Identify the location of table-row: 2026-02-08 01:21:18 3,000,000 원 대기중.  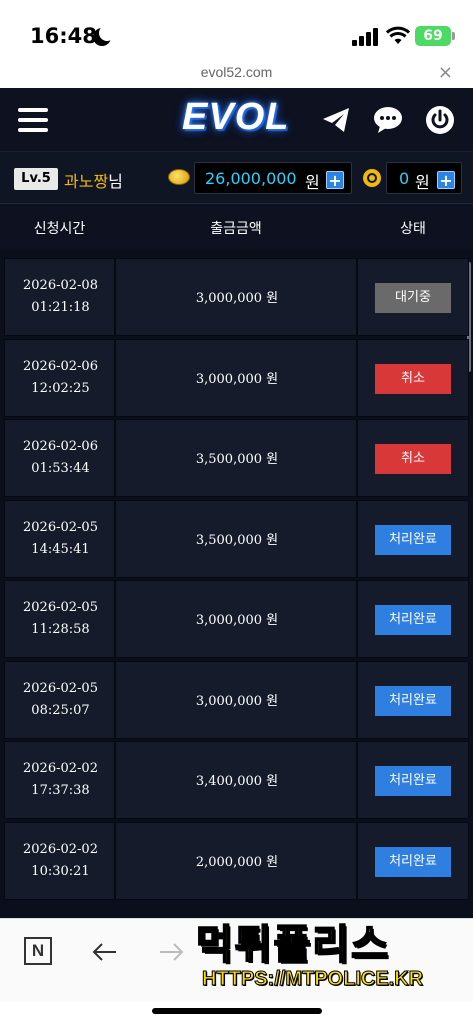
(236, 297).